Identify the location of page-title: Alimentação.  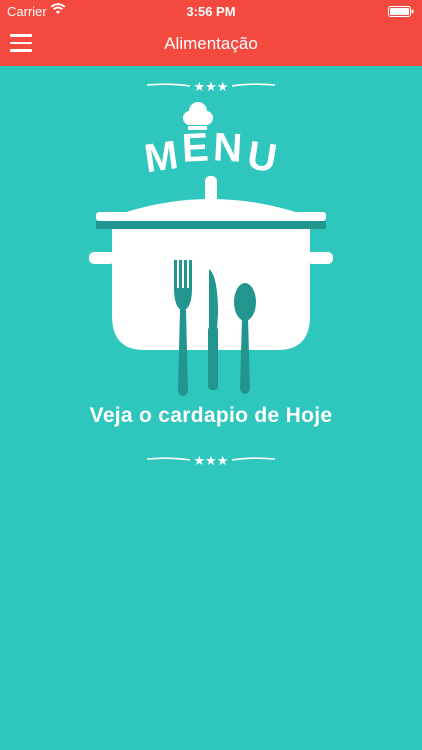
(211, 43).